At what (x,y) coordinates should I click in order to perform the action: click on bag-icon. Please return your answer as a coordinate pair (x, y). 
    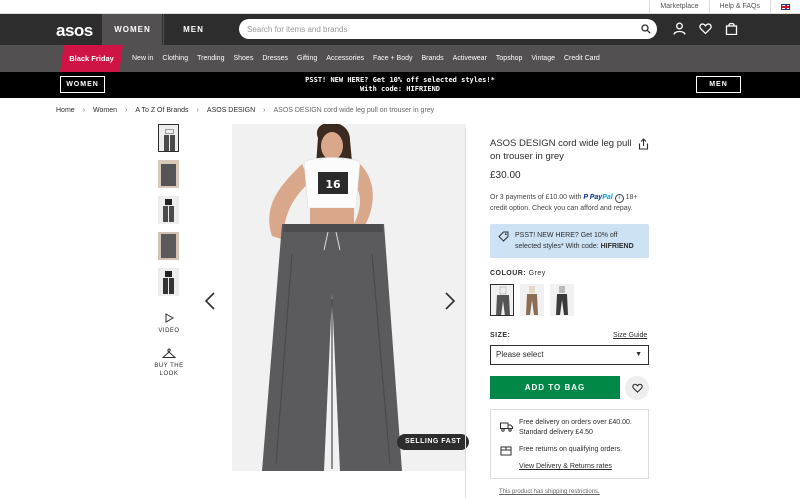
    Looking at the image, I should click on (731, 28).